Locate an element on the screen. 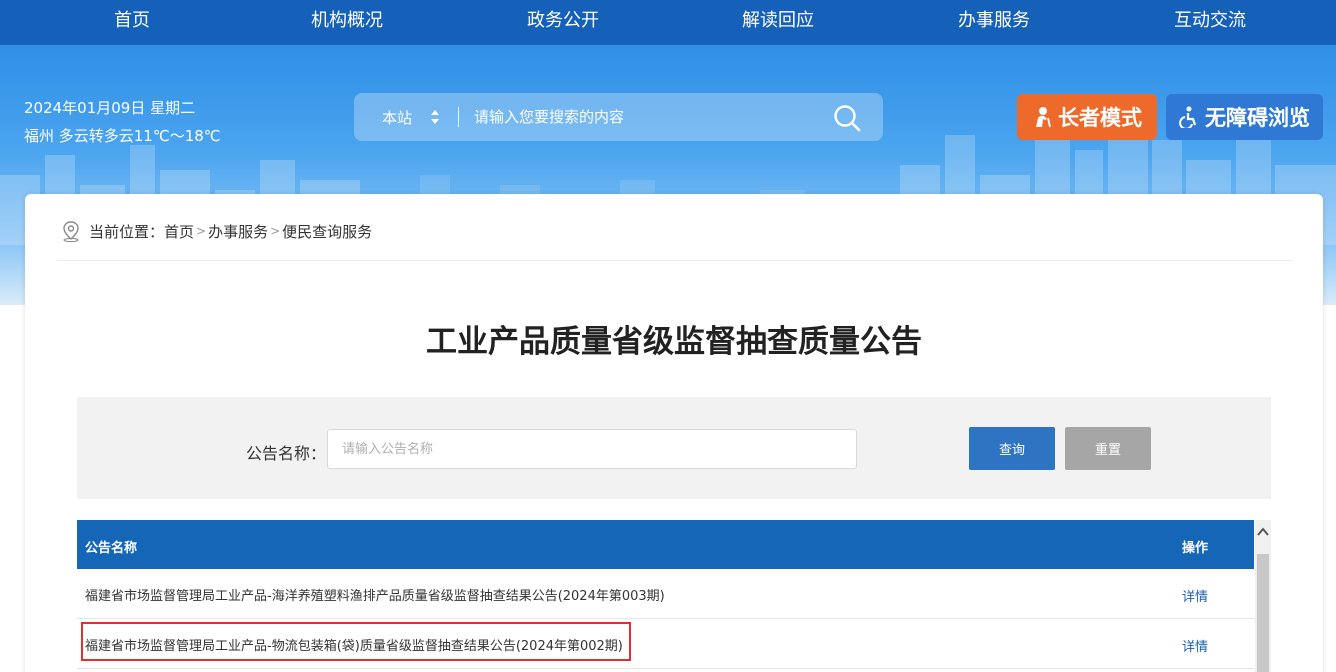  filter-panel: 公告名称： 查询 重置 is located at coordinates (674, 448).